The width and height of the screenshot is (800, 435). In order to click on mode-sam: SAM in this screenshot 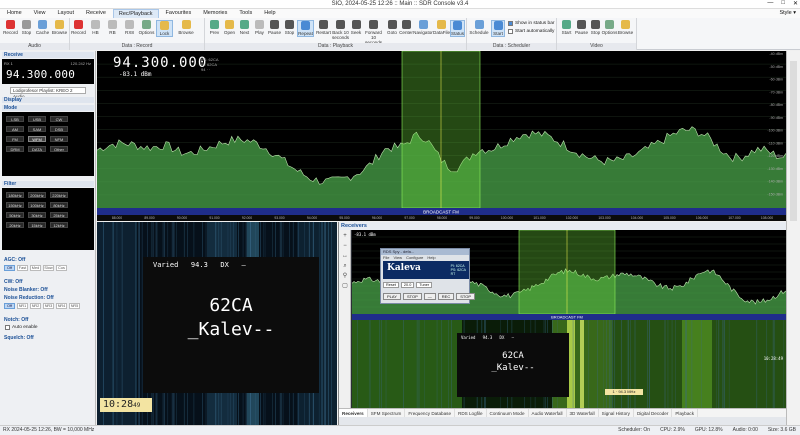, I will do `click(37, 129)`.